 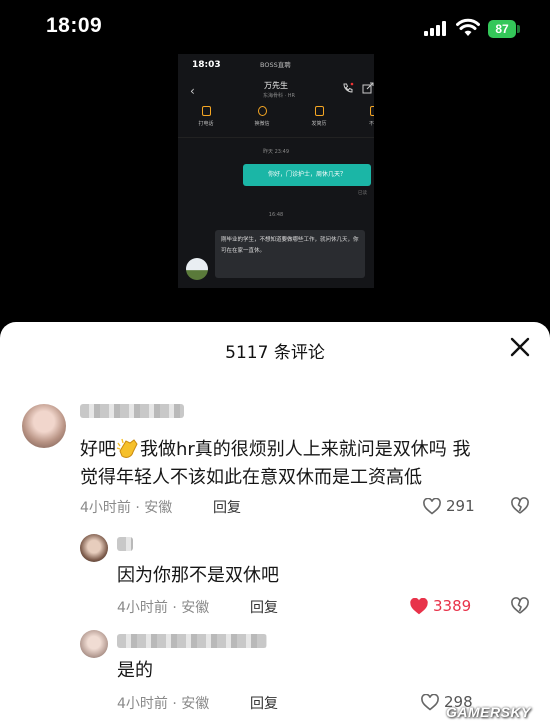 I want to click on chat-status-time: 18:03, so click(x=206, y=65).